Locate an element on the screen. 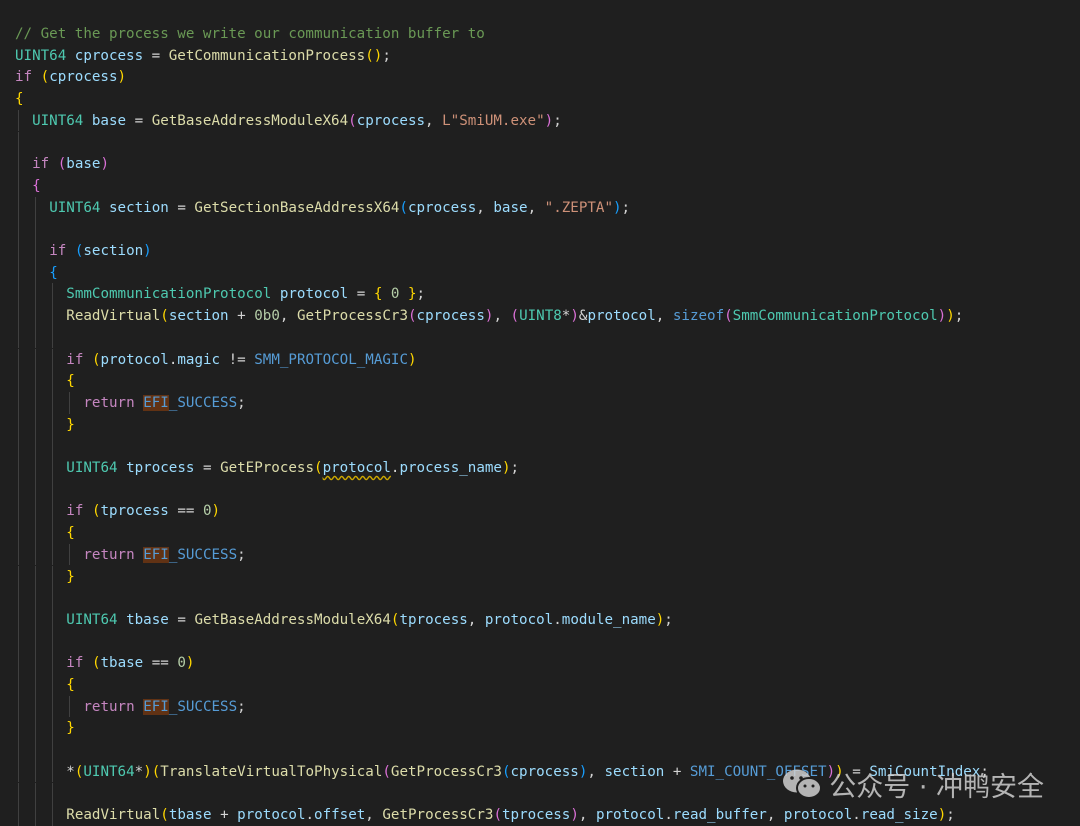 The width and height of the screenshot is (1080, 826). code-line: if (tprocess == 0) is located at coordinates (143, 511).